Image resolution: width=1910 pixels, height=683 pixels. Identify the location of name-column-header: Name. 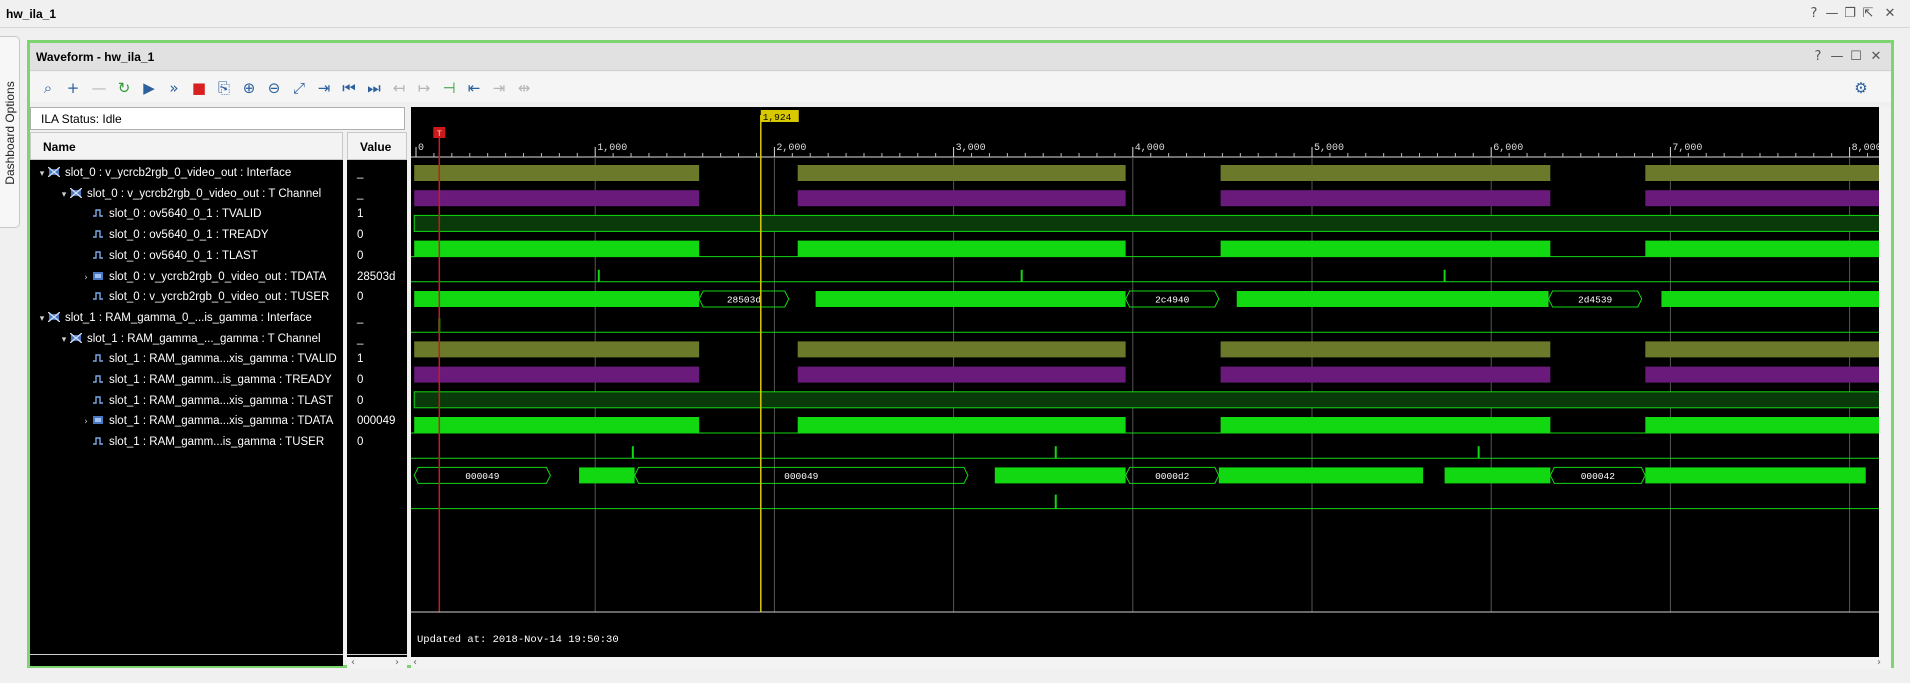
(186, 146).